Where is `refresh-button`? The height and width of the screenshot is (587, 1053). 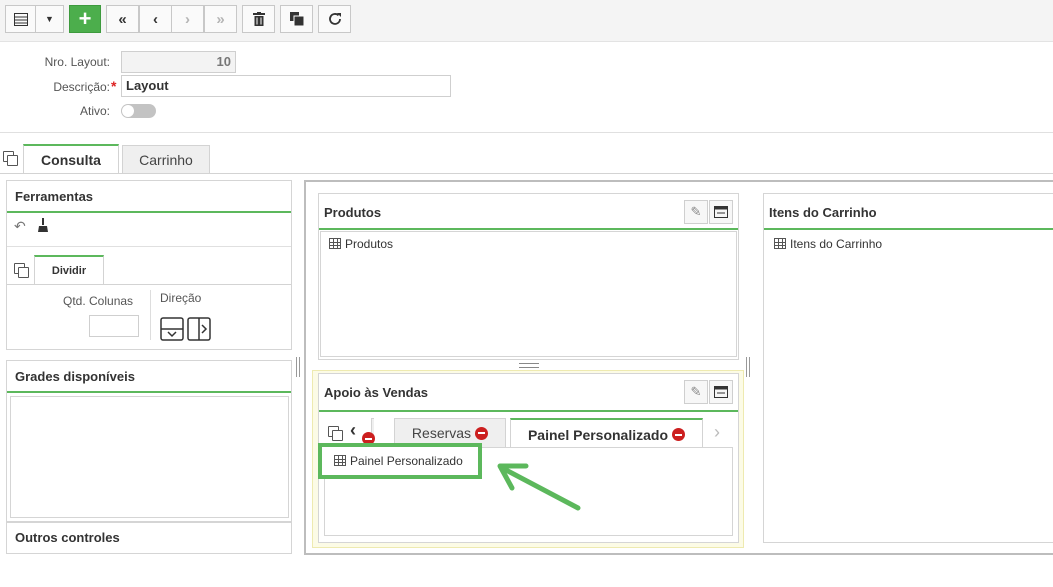 refresh-button is located at coordinates (334, 19).